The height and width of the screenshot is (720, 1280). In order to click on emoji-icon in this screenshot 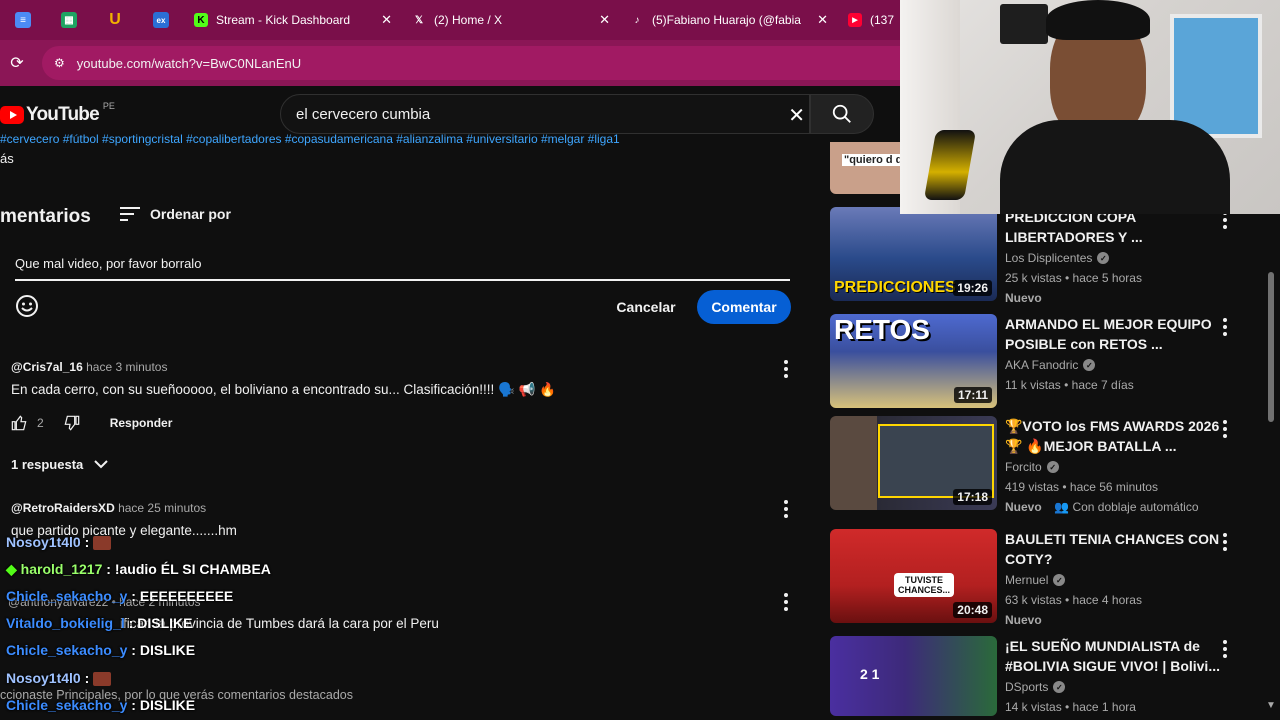, I will do `click(27, 306)`.